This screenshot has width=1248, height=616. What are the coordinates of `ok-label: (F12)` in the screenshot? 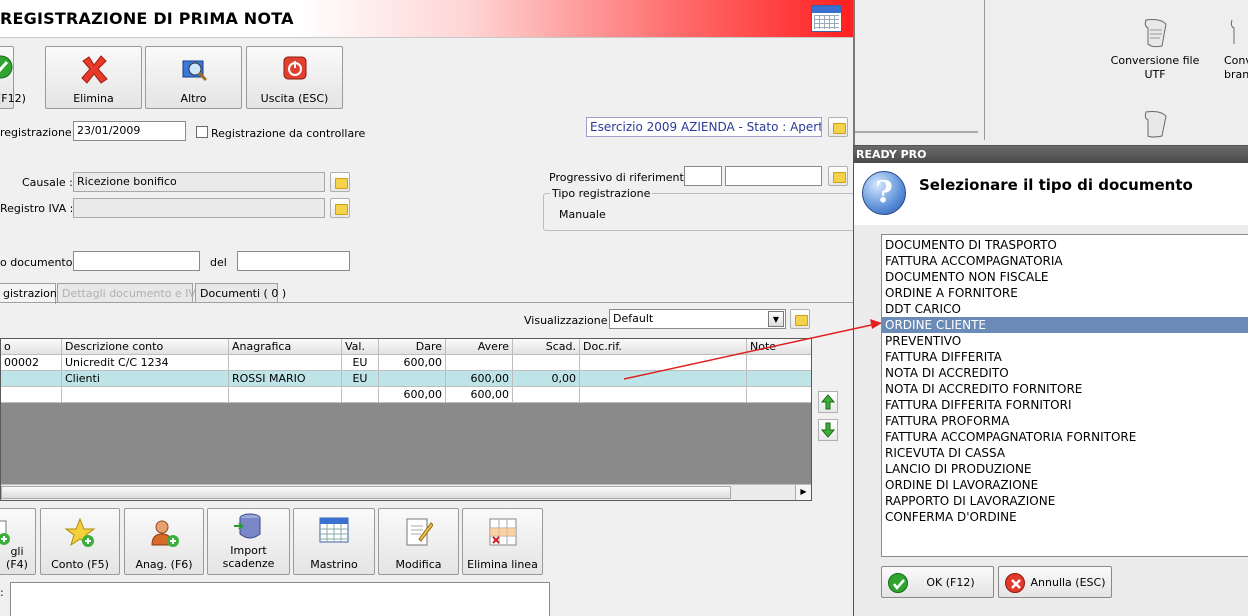 It's located at (13, 98).